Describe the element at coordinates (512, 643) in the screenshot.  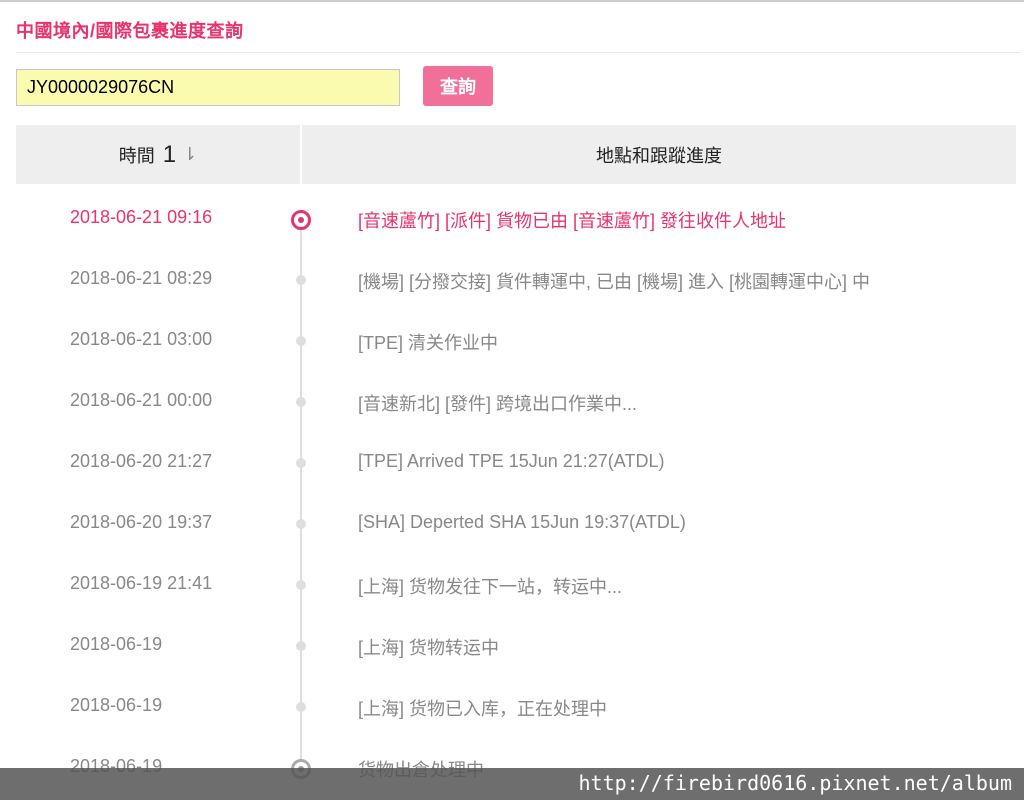
I see `tracking-row: 2018-06-19 [上海] 货物转运中` at that location.